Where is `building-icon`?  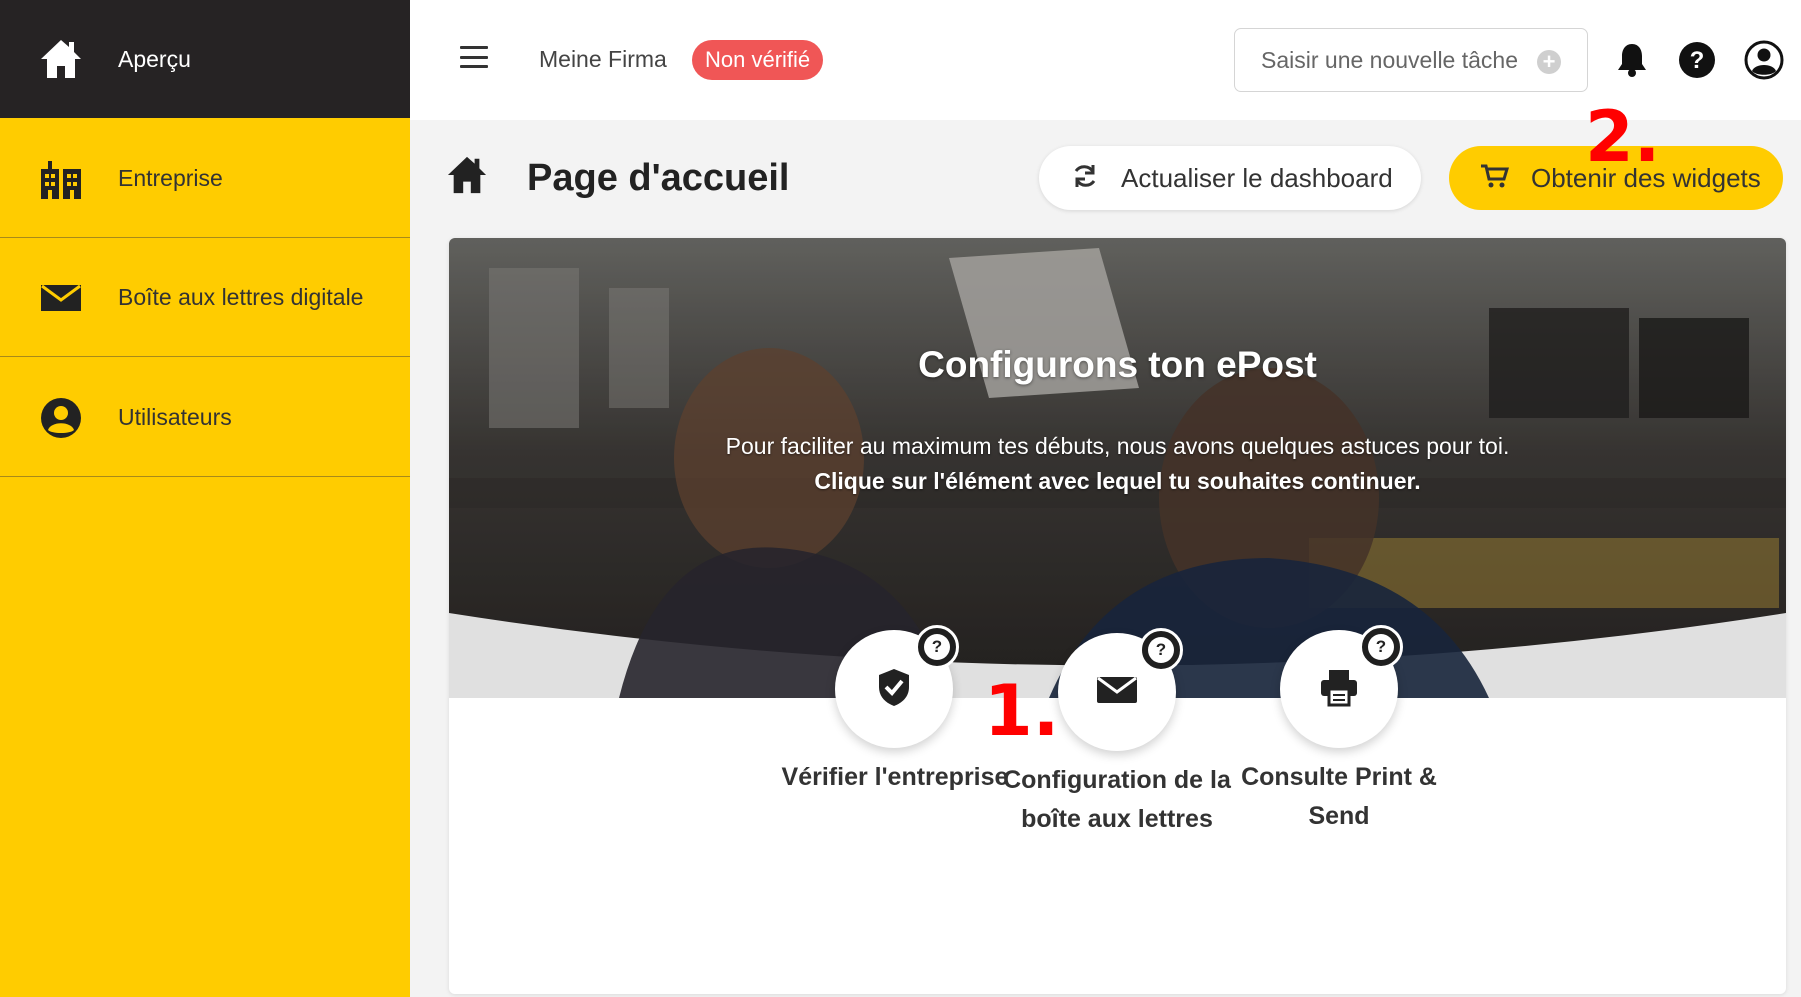
building-icon is located at coordinates (61, 179).